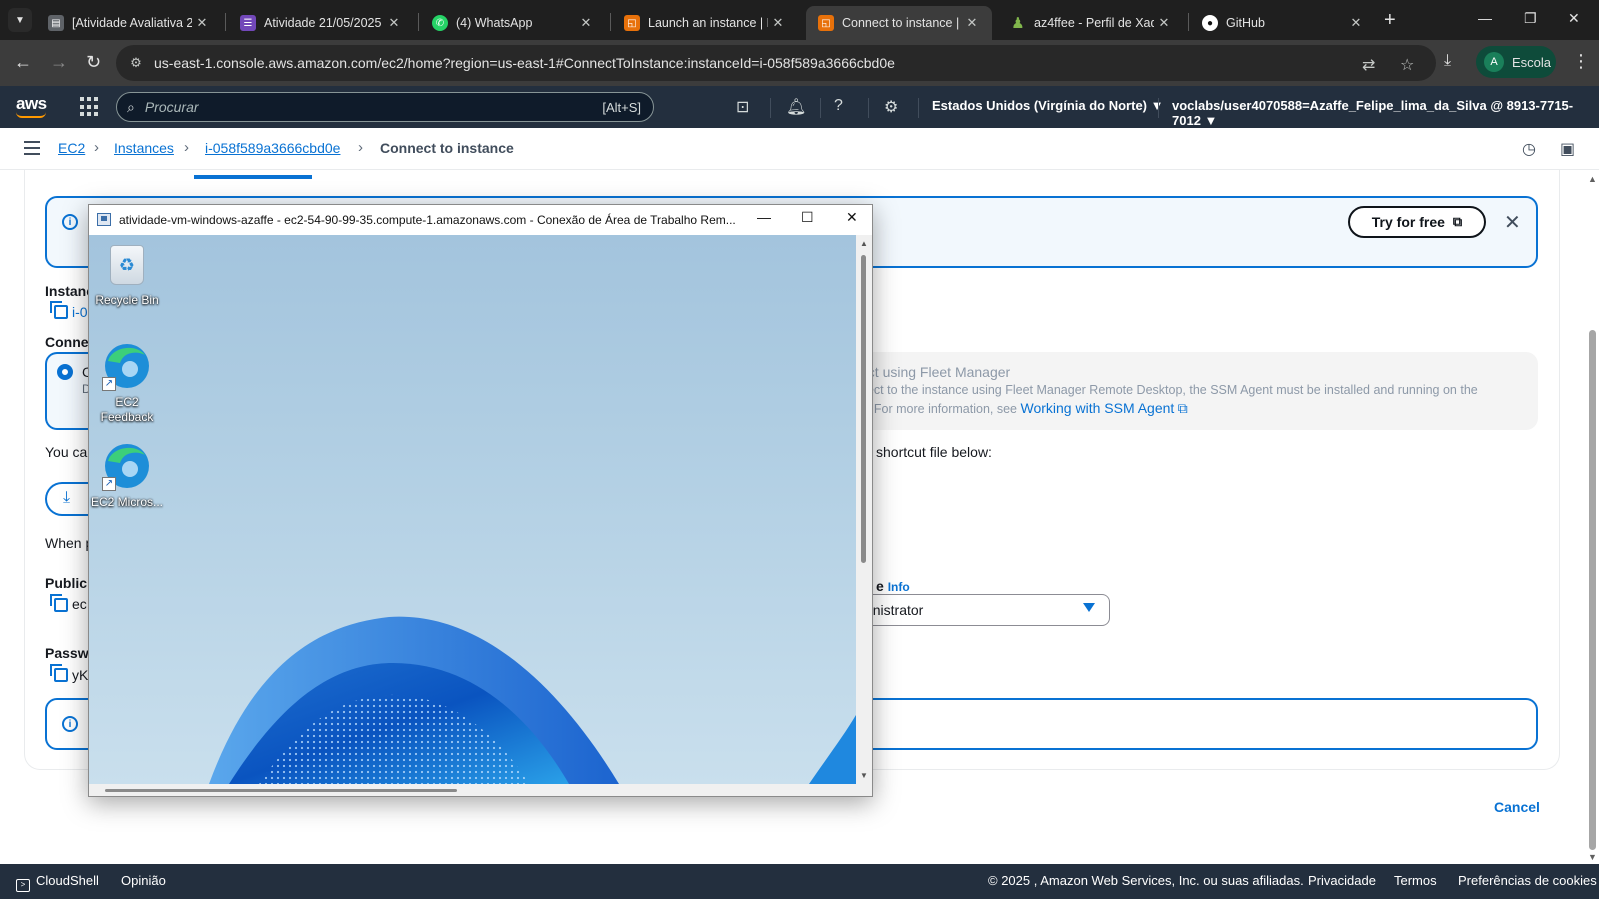 The width and height of the screenshot is (1599, 899). I want to click on chevron-right-icon: ›, so click(360, 147).